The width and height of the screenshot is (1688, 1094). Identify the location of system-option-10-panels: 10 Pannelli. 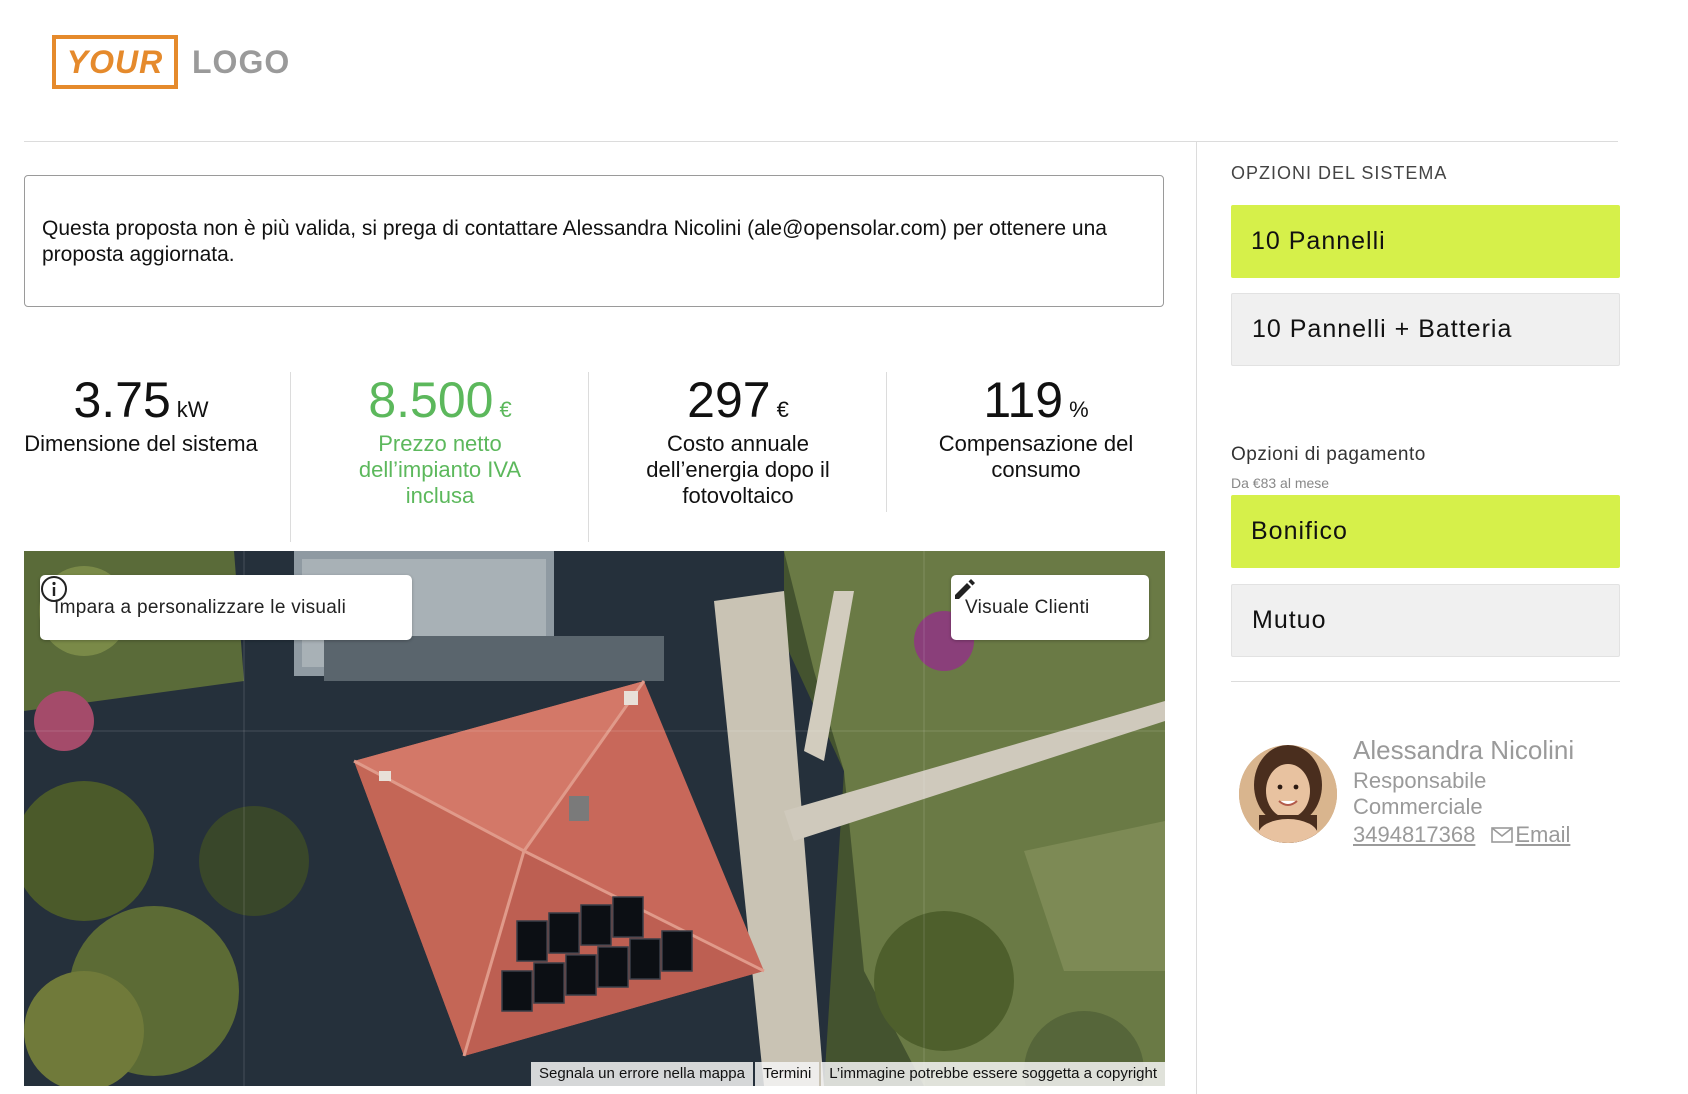
(1425, 241).